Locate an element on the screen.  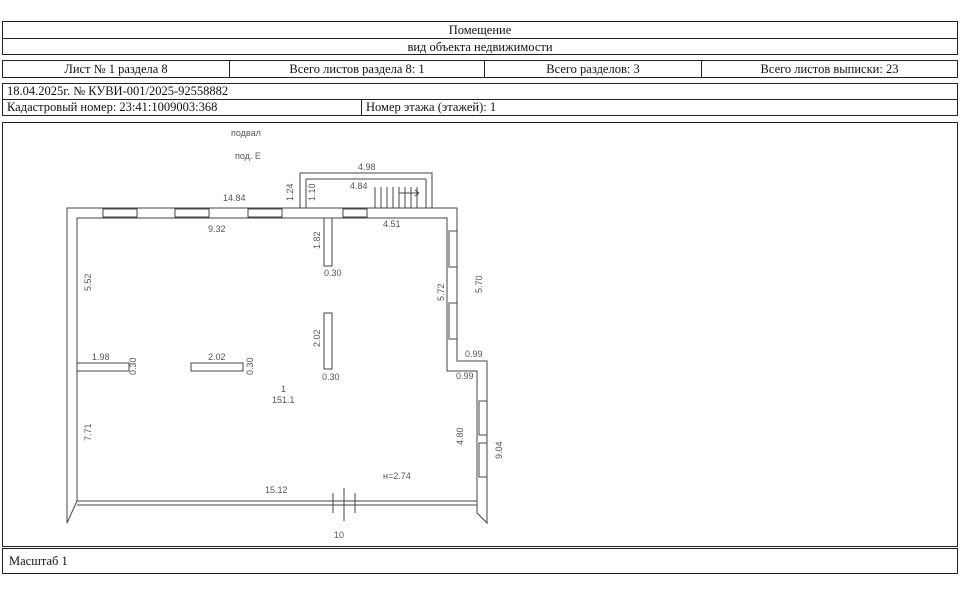
cadastral-number: Кадастровый номер: 23:41:1009003:368 is located at coordinates (112, 107).